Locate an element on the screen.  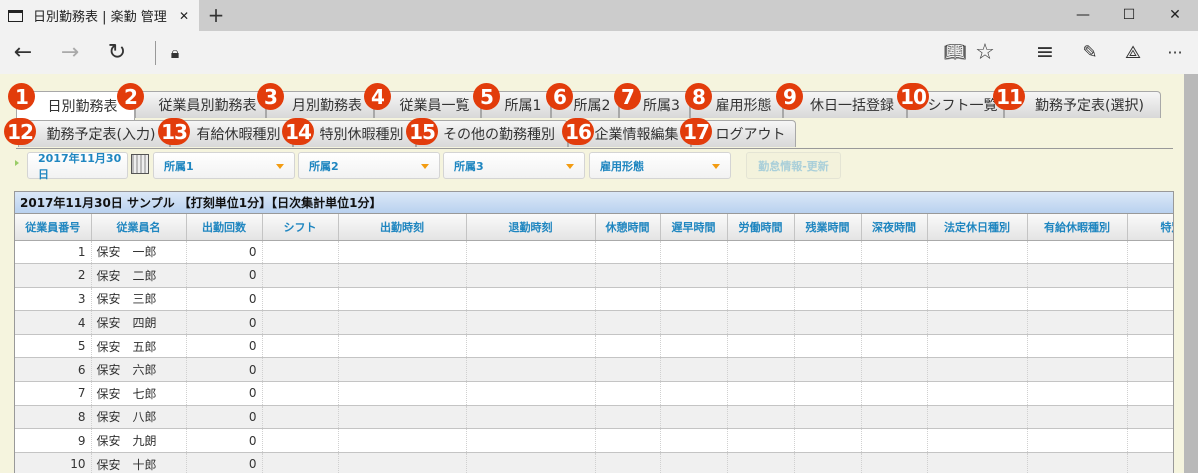
divider is located at coordinates (155, 53).